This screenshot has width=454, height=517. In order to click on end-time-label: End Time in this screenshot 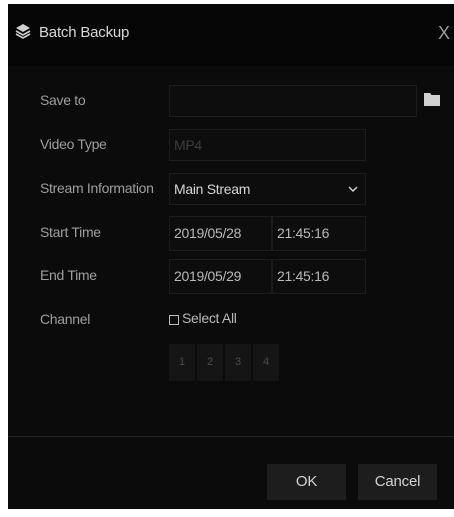, I will do `click(68, 275)`.